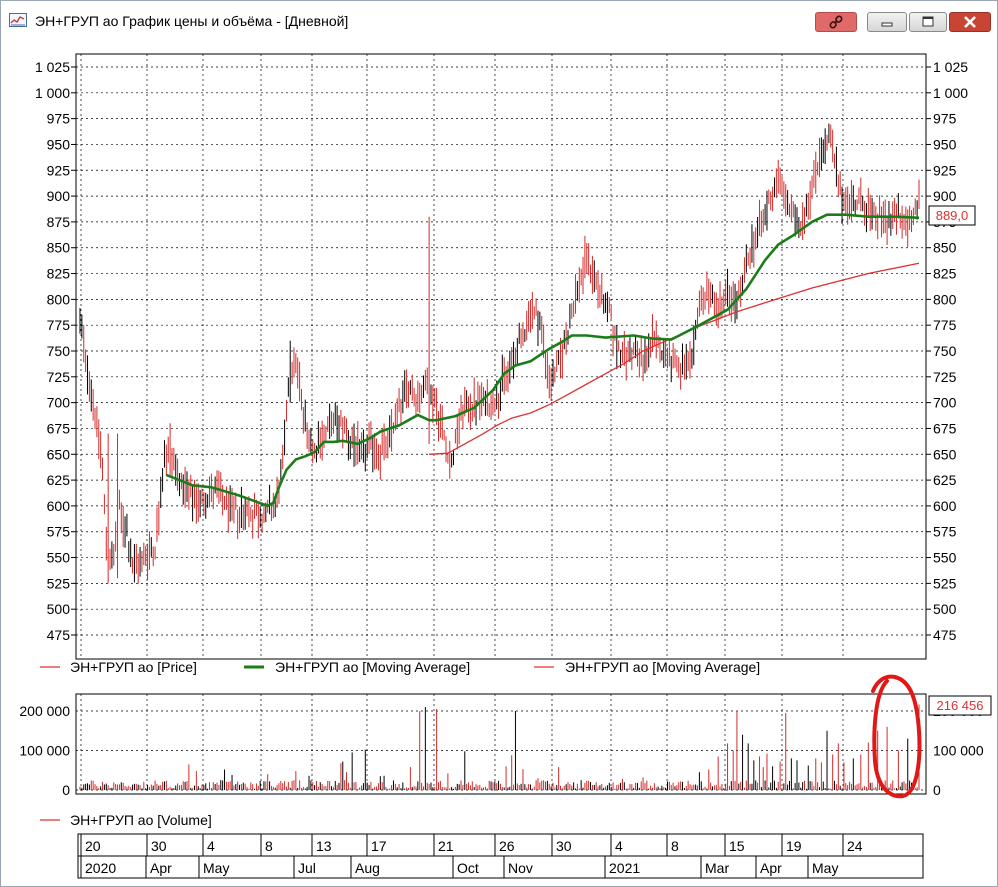  Describe the element at coordinates (93, 846) in the screenshot. I see `date-day-label: 20` at that location.